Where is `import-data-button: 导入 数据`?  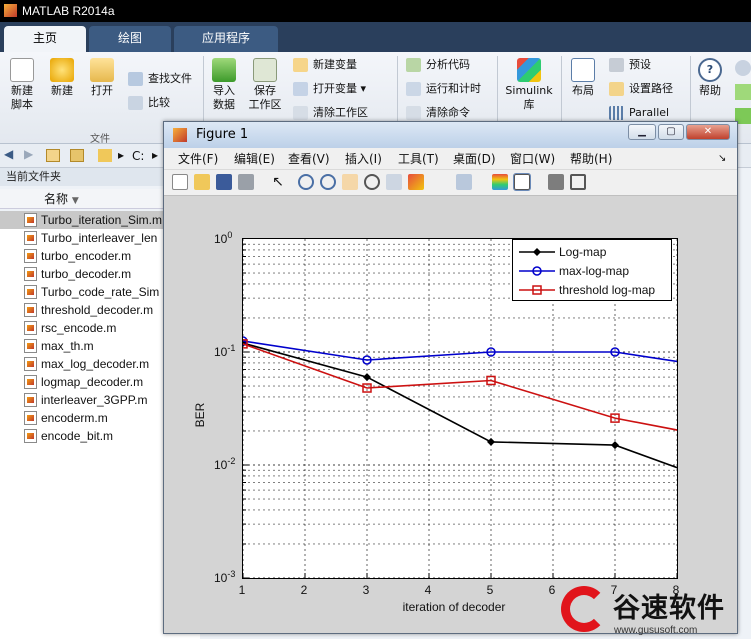 import-data-button: 导入 数据 is located at coordinates (224, 85).